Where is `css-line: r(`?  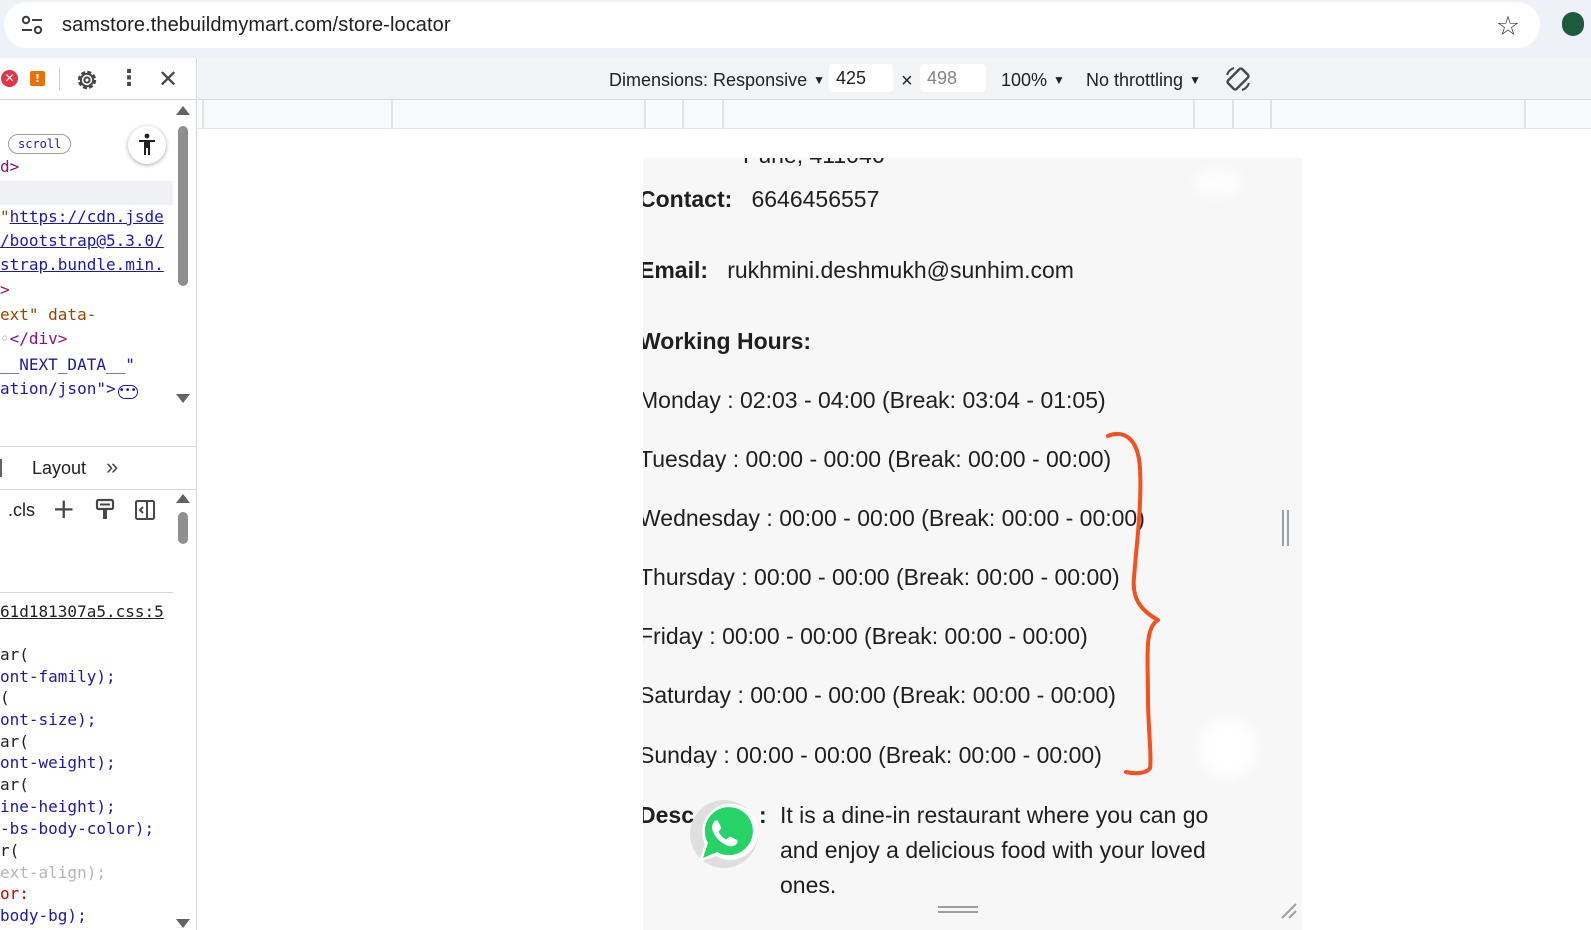
css-line: r( is located at coordinates (10, 850).